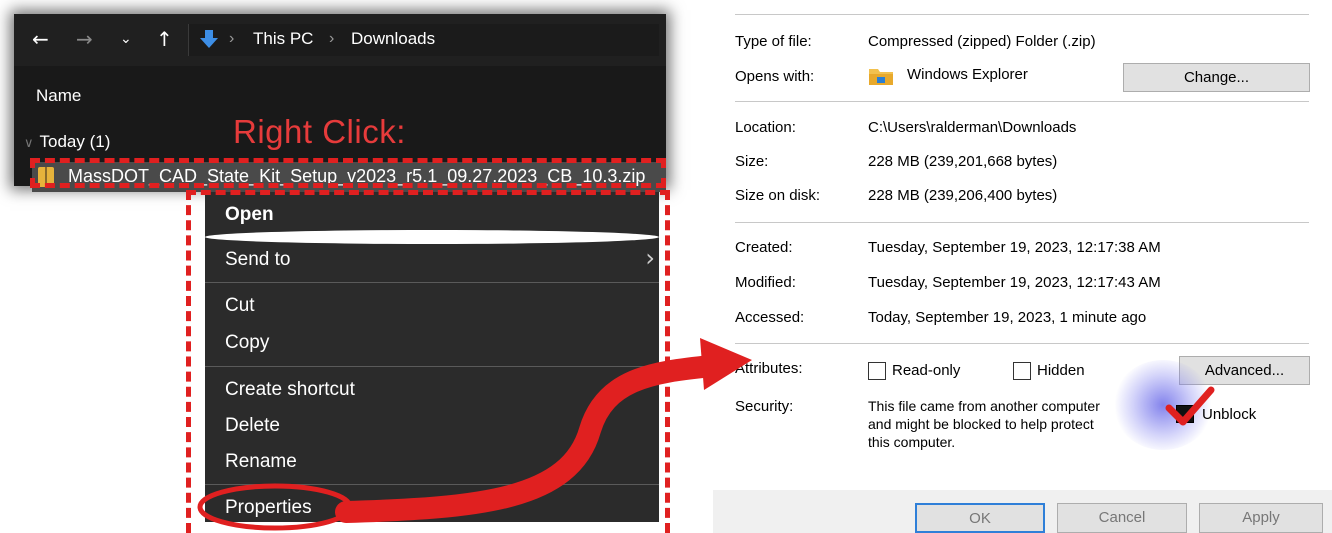  I want to click on arrow-head, so click(726, 364).